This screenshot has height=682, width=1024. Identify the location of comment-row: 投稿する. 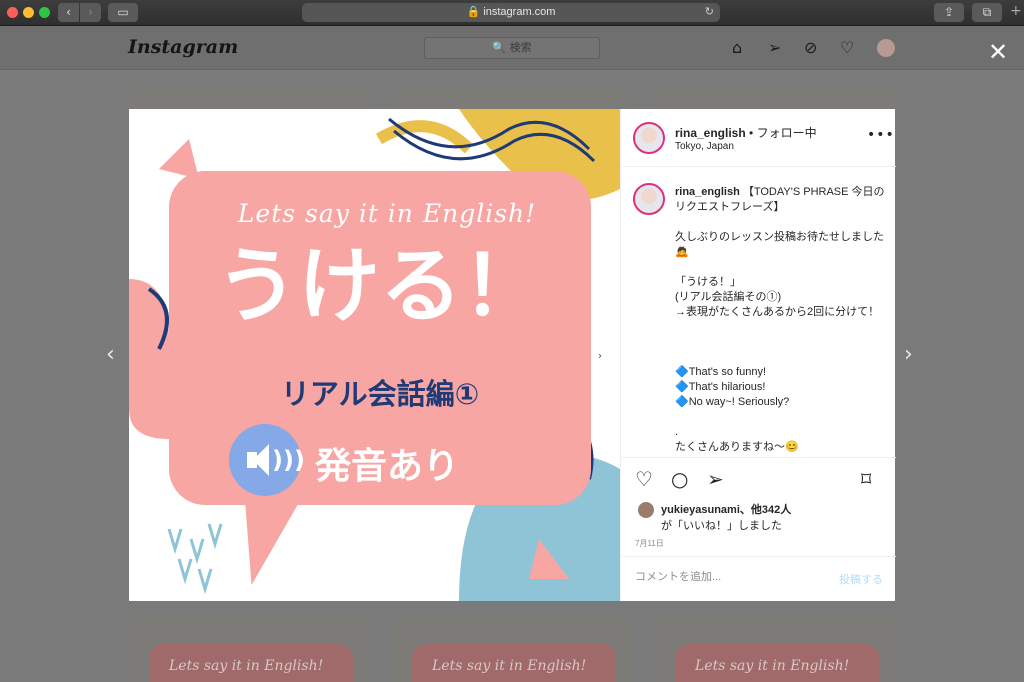
(758, 579).